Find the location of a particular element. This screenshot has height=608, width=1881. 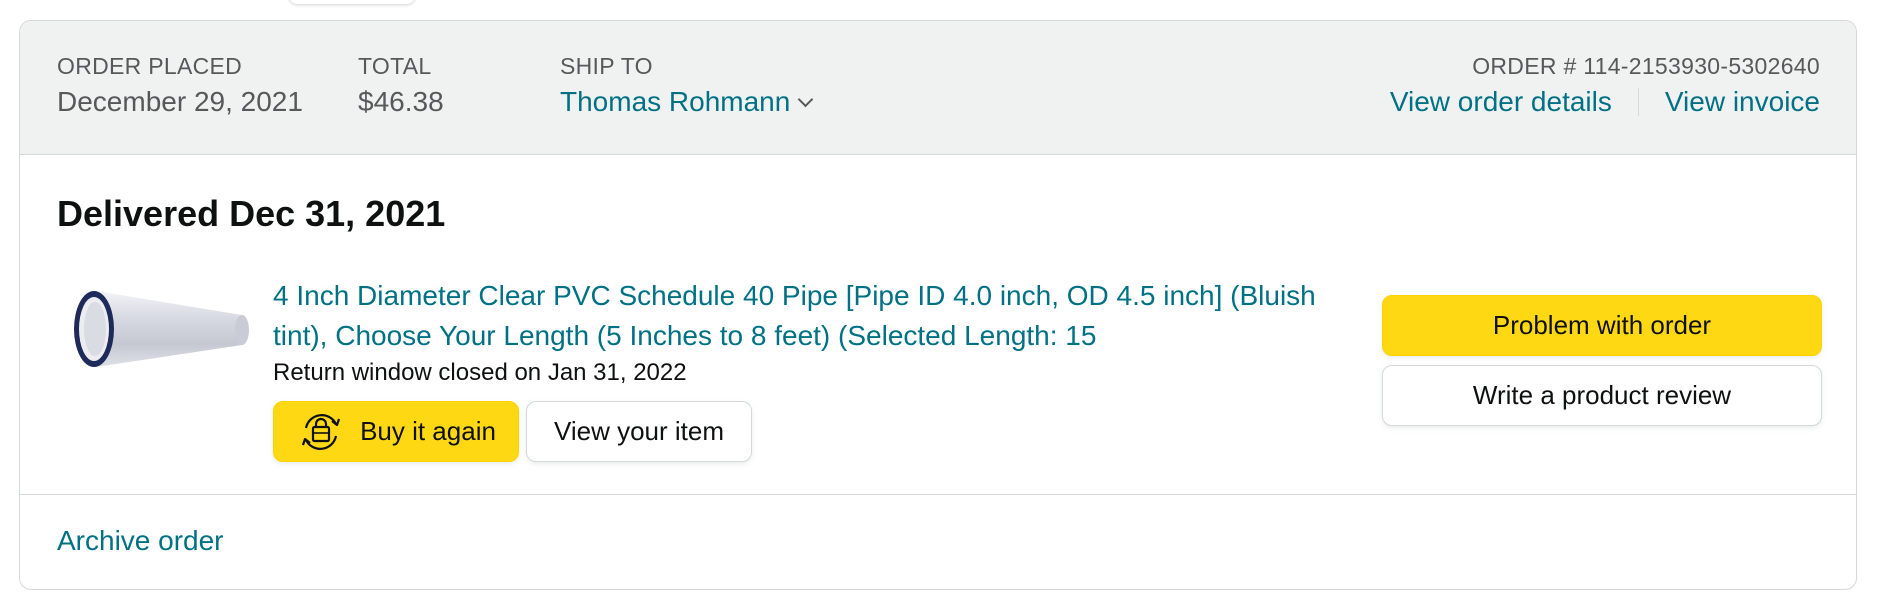

order-placed-label: ORDER PLACED is located at coordinates (150, 66).